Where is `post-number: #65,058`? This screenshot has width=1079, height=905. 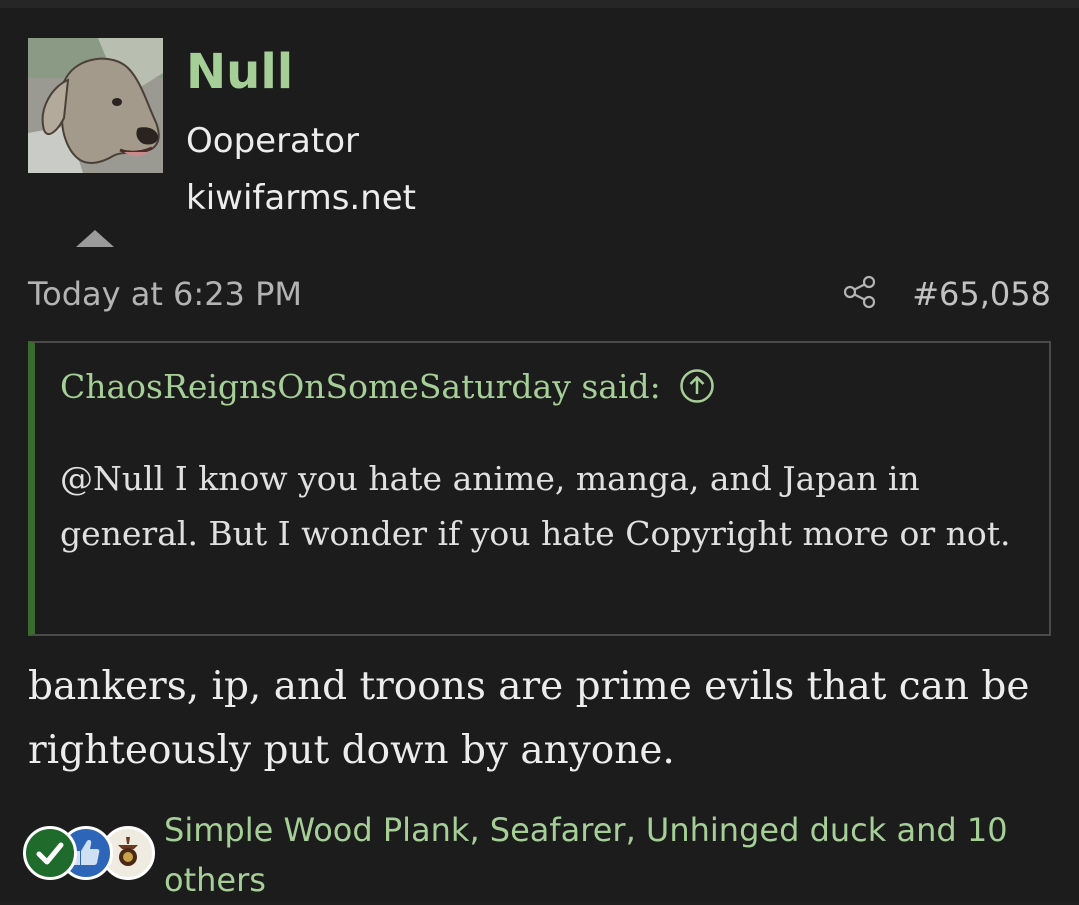
post-number: #65,058 is located at coordinates (981, 294).